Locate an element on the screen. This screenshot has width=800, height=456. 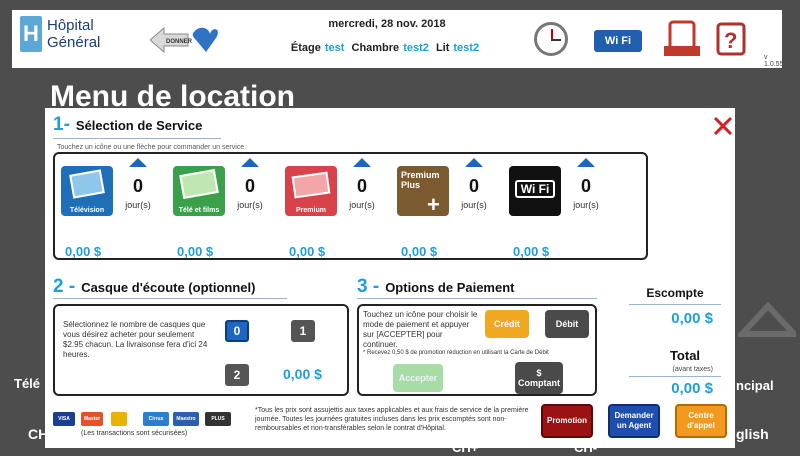
help-icon: ? is located at coordinates (731, 41).